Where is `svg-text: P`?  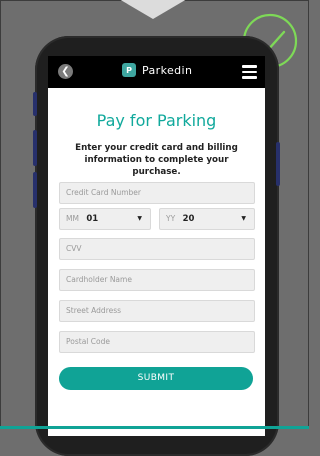 svg-text: P is located at coordinates (129, 70).